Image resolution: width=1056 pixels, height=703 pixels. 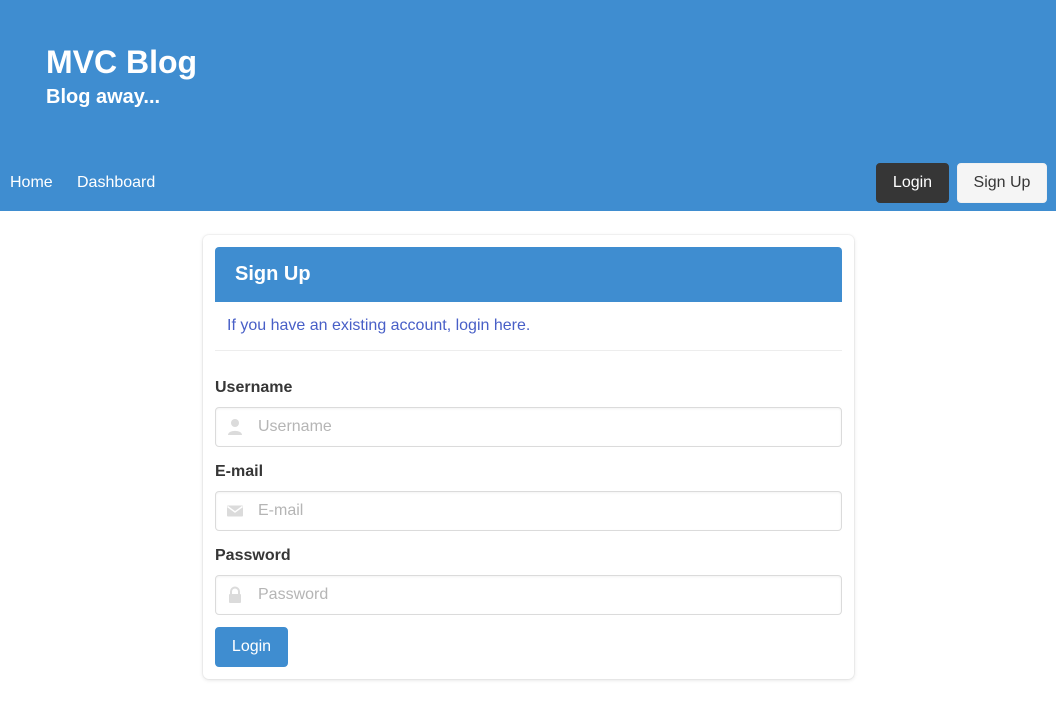 I want to click on note-suffix: ., so click(x=528, y=325).